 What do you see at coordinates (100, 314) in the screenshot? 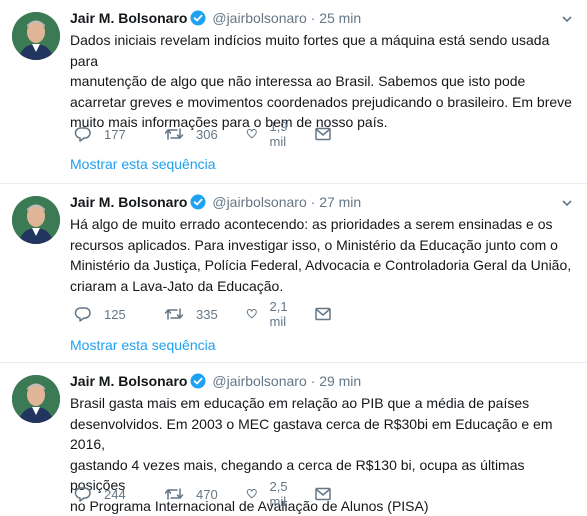
I see `reply-button: 125` at bounding box center [100, 314].